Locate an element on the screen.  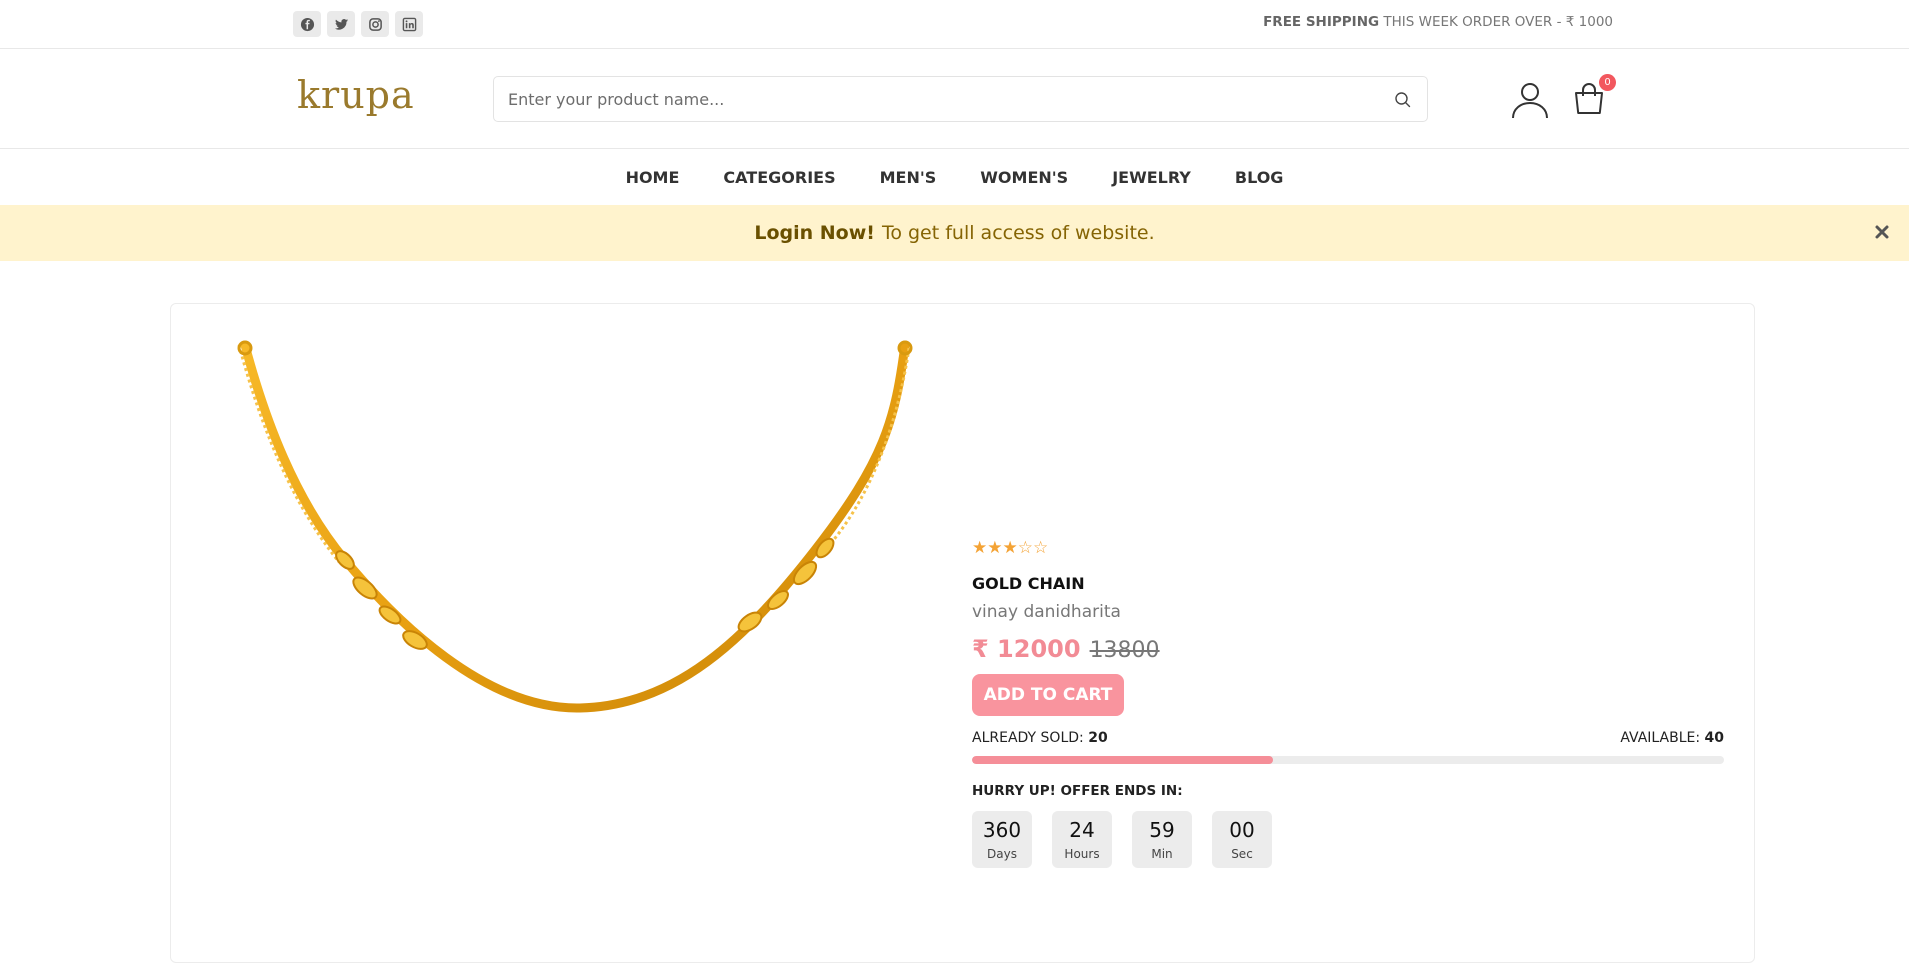
nav-item-blog: BLOG is located at coordinates (1259, 177).